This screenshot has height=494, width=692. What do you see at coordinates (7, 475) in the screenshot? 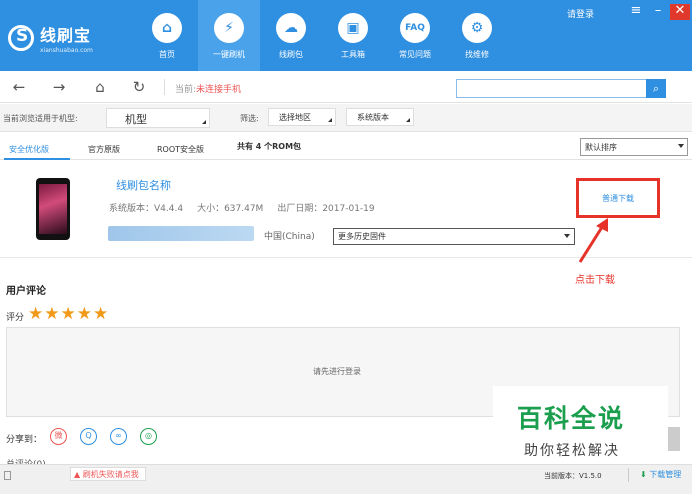
I see `status-square-icon` at bounding box center [7, 475].